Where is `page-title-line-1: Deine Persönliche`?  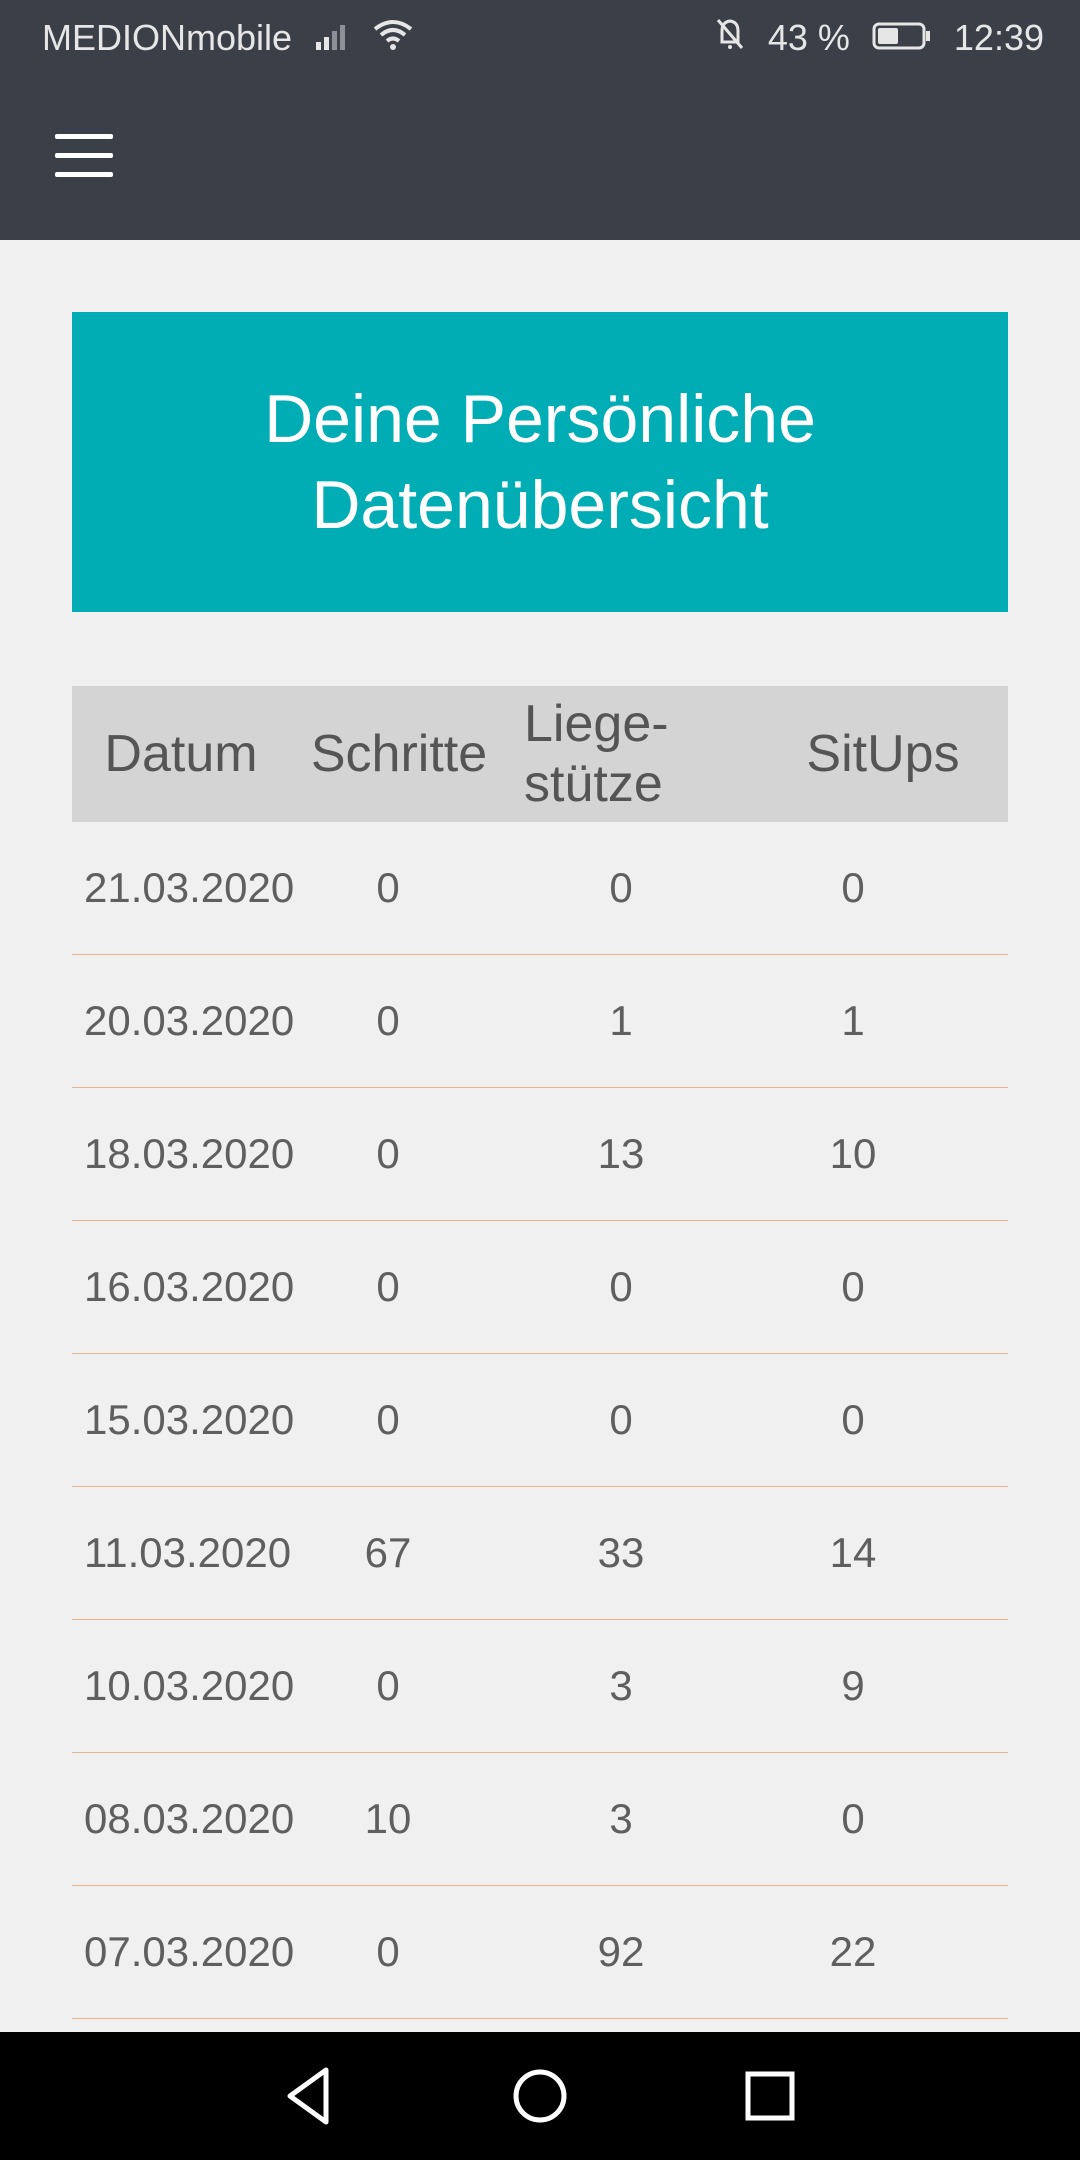
page-title-line-1: Deine Persönliche is located at coordinates (540, 419).